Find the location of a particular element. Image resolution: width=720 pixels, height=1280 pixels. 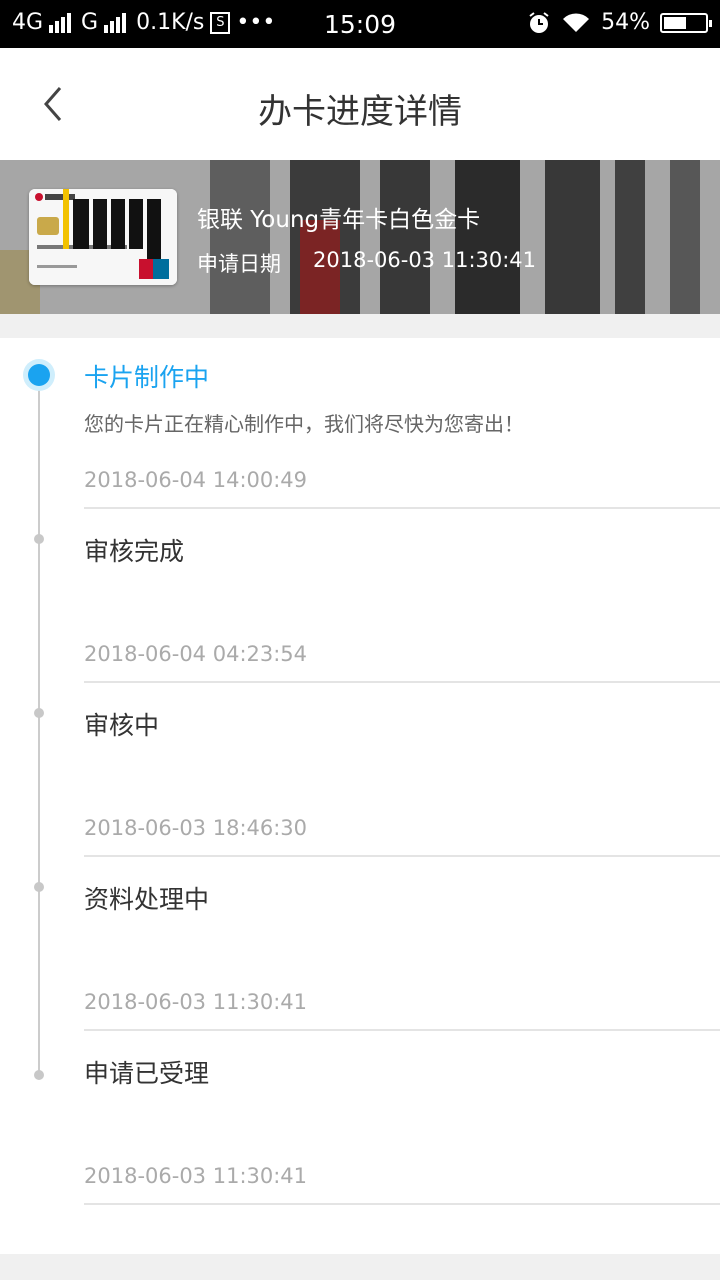

wifi-icon is located at coordinates (576, 22).